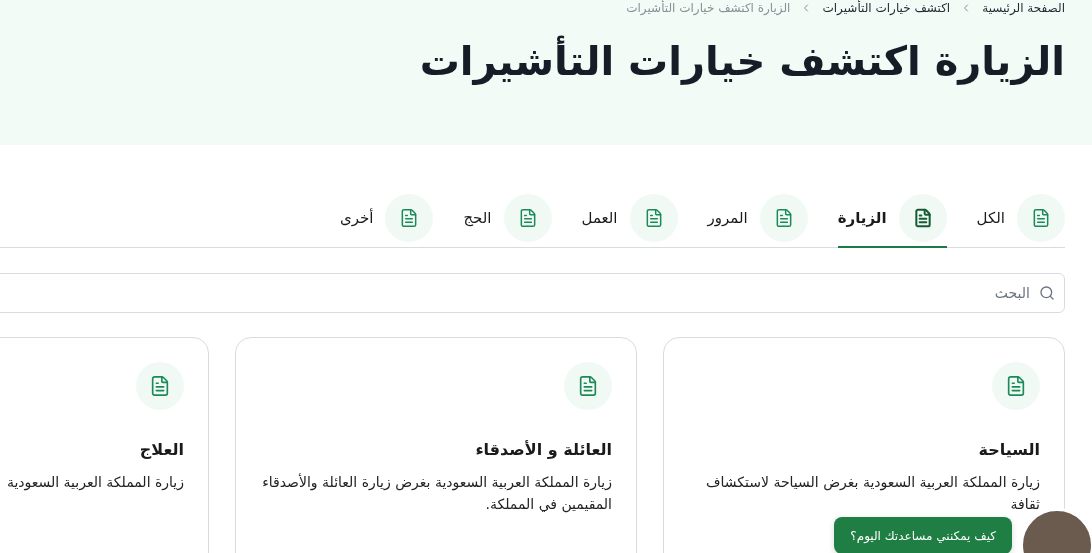 The width and height of the screenshot is (1092, 553). Describe the element at coordinates (543, 449) in the screenshot. I see `card-title: العائلة و الأصدقاء` at that location.